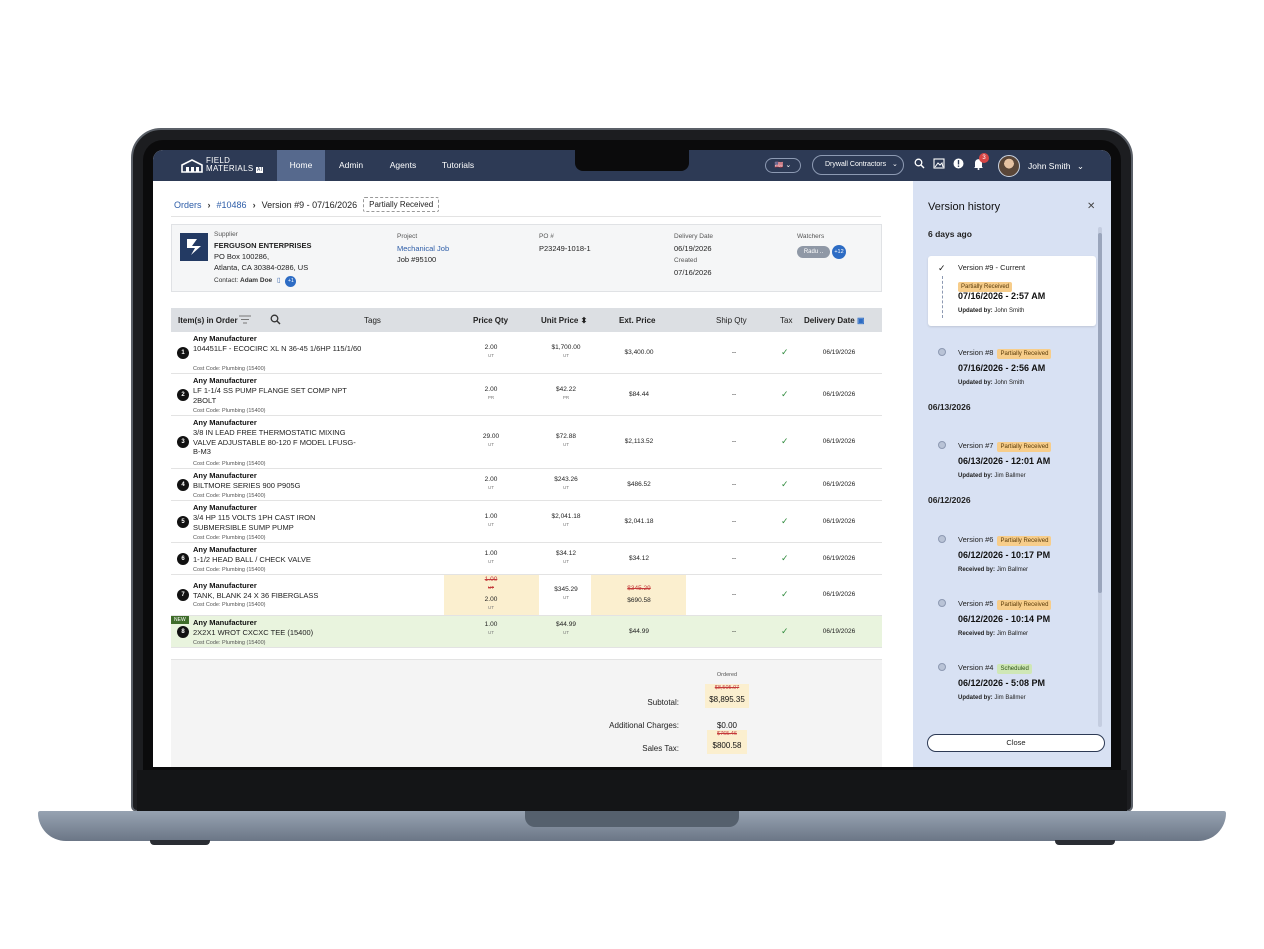  What do you see at coordinates (255, 281) in the screenshot?
I see `supplier-contact: Contact: Adam Doe ▯ +1` at bounding box center [255, 281].